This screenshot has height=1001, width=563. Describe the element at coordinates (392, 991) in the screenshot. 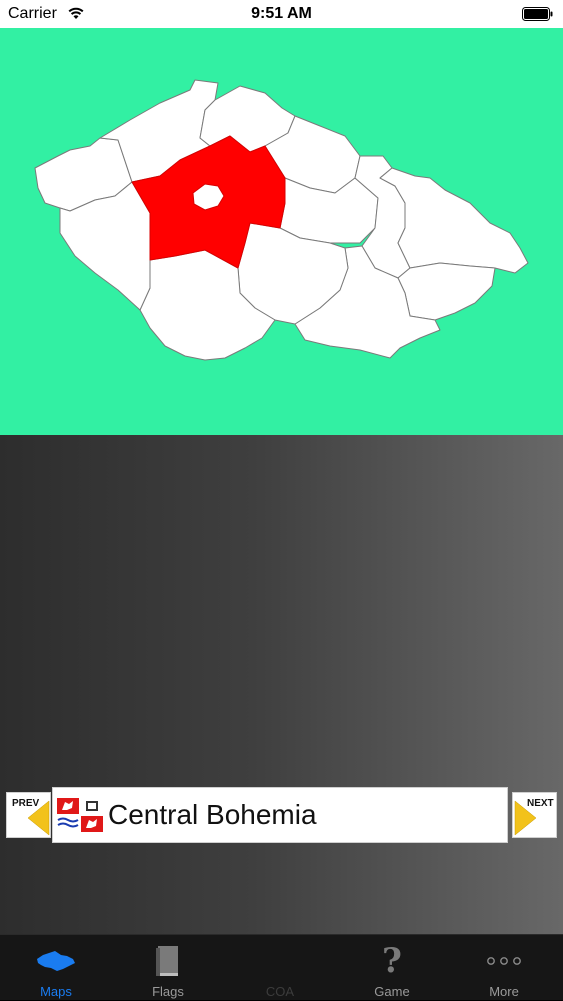

I see `tab-game-label: Game` at that location.